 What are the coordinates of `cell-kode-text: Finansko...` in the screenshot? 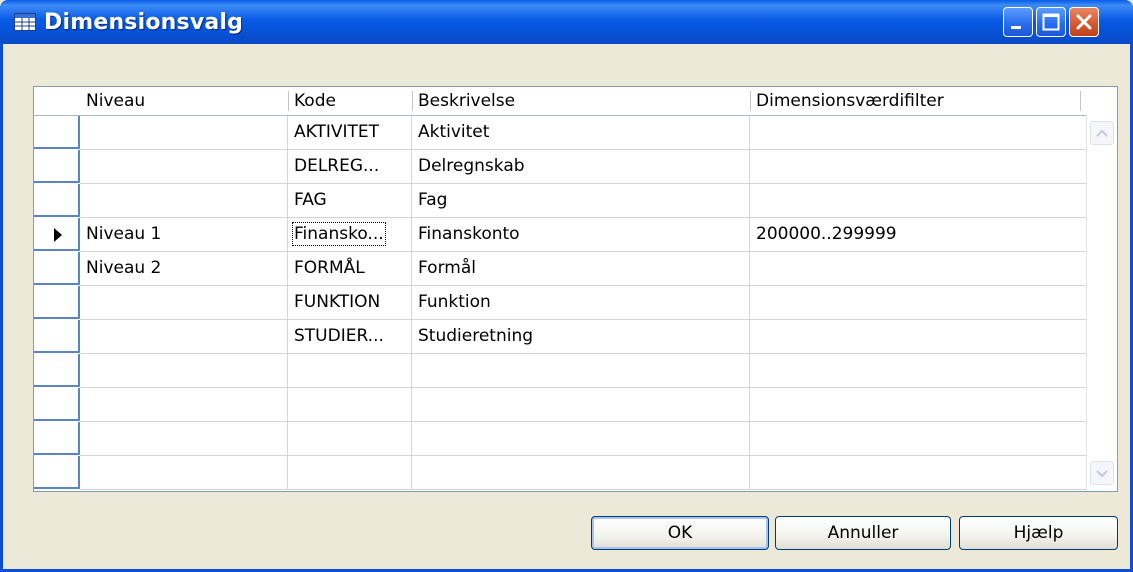 It's located at (339, 234).